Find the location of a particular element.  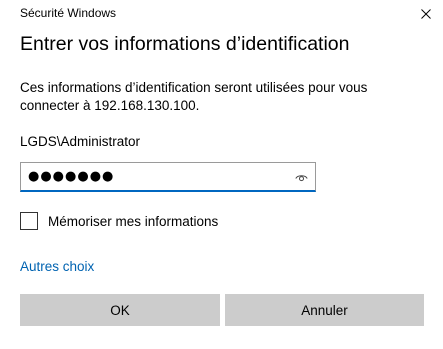

remember-label: Mémoriser mes informations is located at coordinates (133, 221).